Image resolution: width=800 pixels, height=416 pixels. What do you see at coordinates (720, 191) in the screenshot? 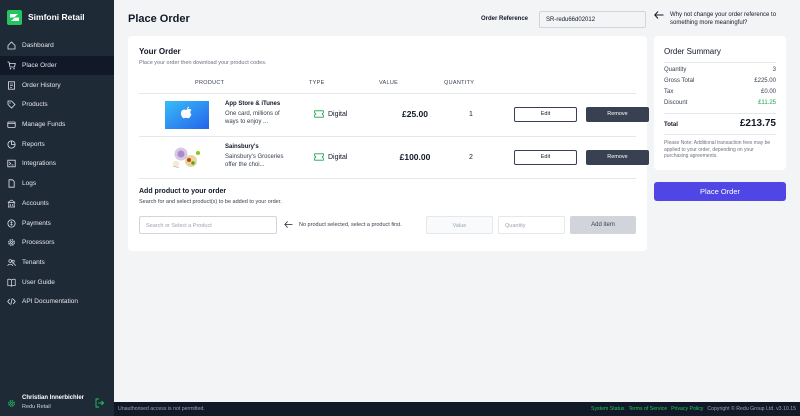
I see `place-order-button: Place Order` at bounding box center [720, 191].